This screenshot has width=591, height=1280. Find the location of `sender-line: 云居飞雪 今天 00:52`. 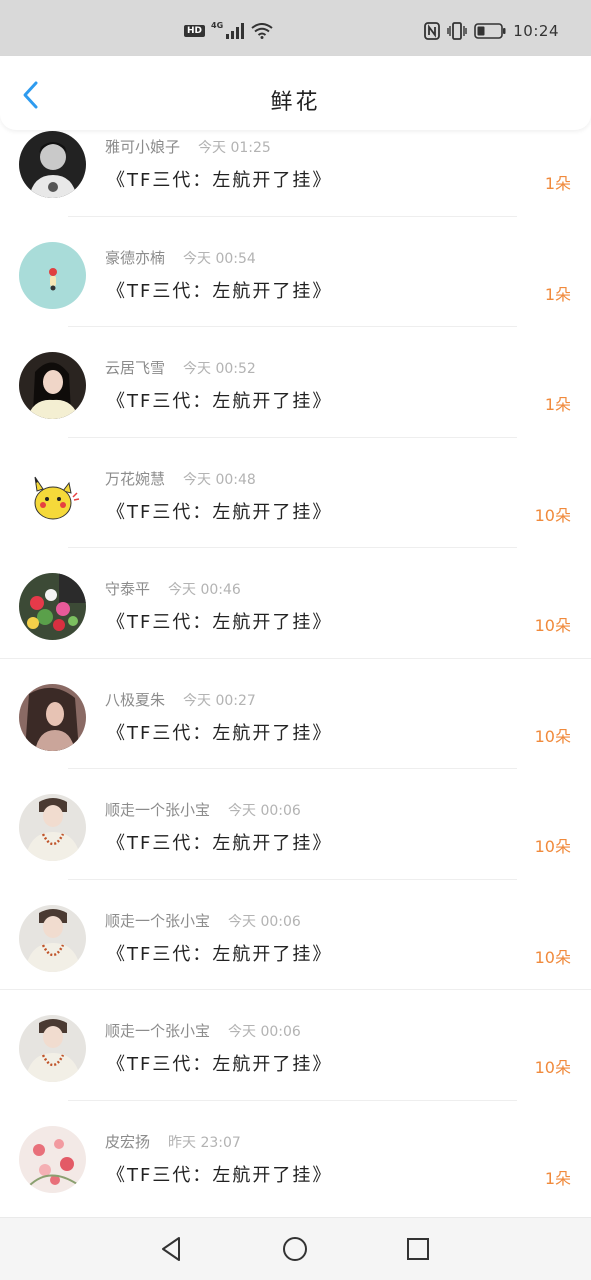

sender-line: 云居飞雪 今天 00:52 is located at coordinates (180, 367).